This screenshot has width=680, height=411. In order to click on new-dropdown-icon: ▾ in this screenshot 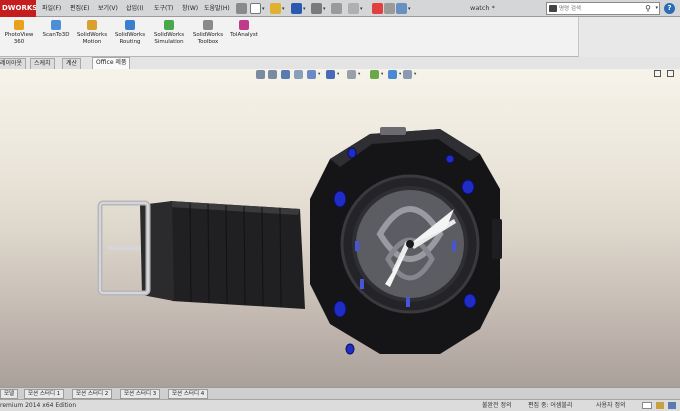, I will do `click(263, 9)`.